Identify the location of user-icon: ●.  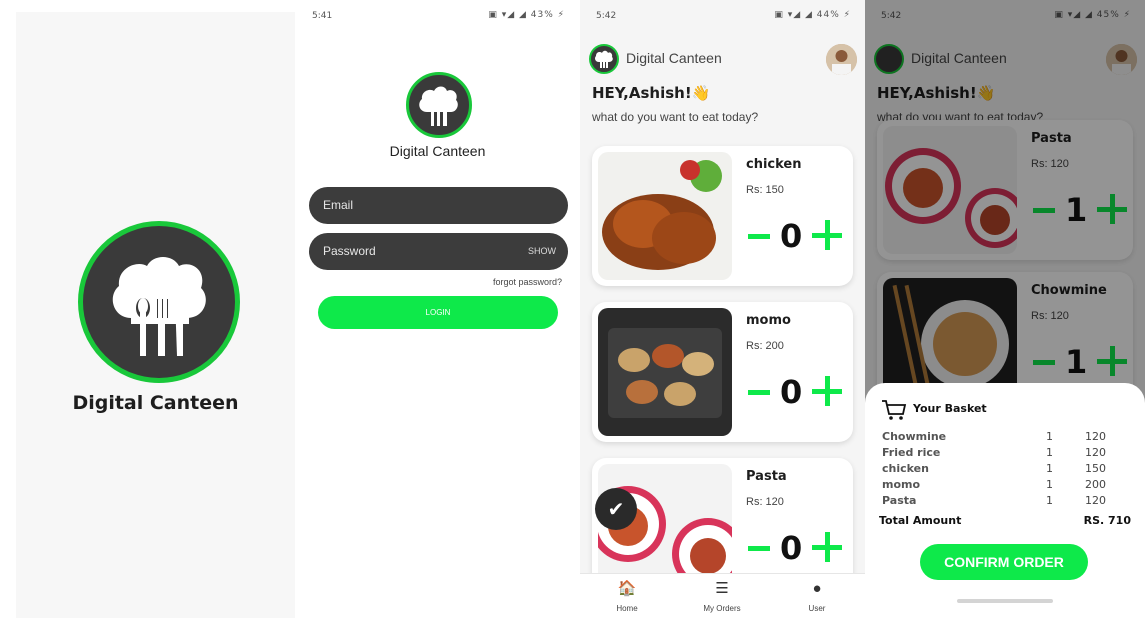
(817, 588).